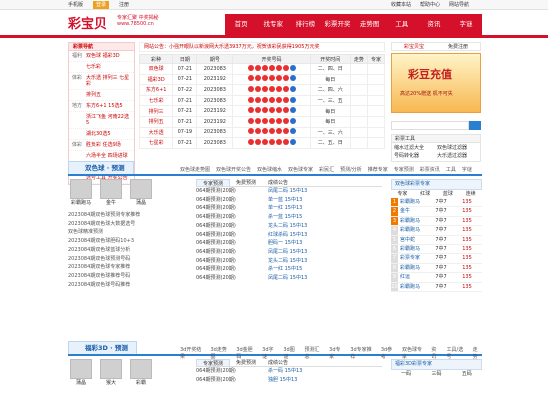  I want to click on news-item: 2023084期双色球号码推荐, so click(128, 285).